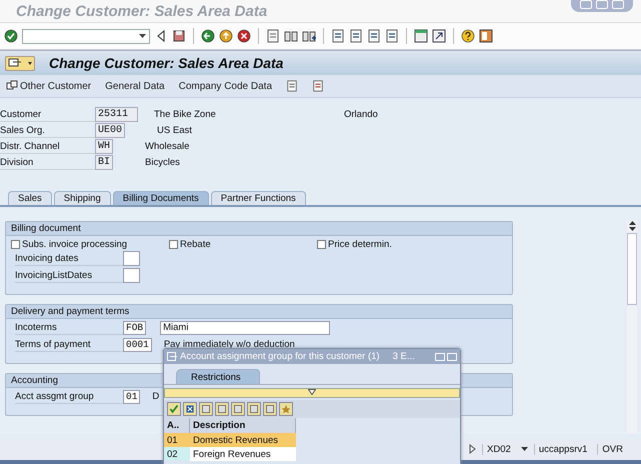  What do you see at coordinates (166, 63) in the screenshot?
I see `screen-title: Change Customer: Sales Area Data` at bounding box center [166, 63].